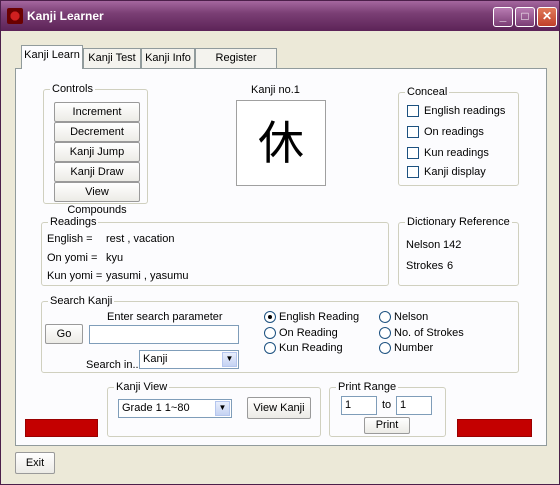  I want to click on search-in-select: Kanji ▼, so click(189, 359).